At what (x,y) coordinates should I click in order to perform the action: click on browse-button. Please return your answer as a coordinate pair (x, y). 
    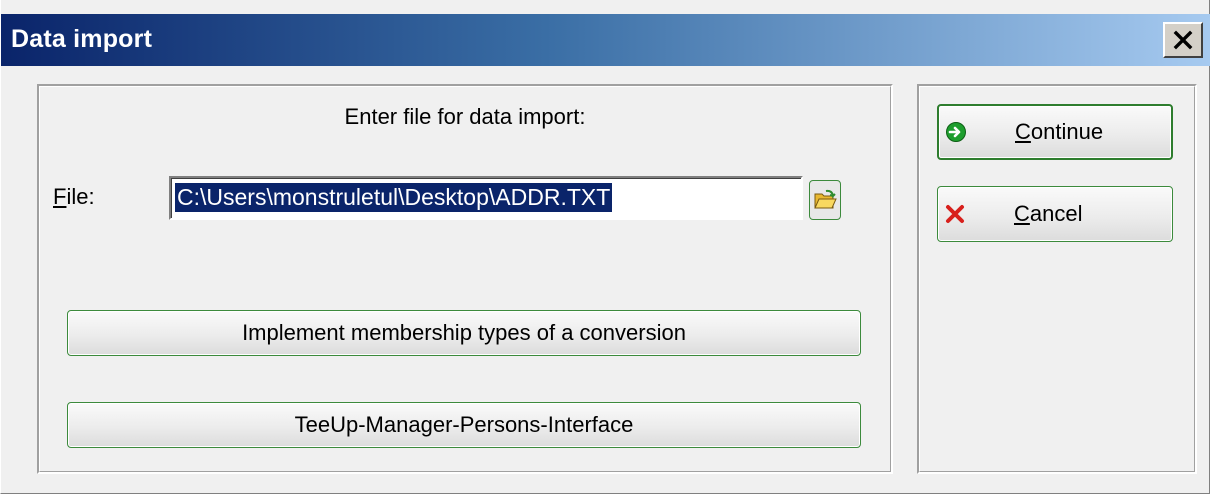
    Looking at the image, I should click on (825, 200).